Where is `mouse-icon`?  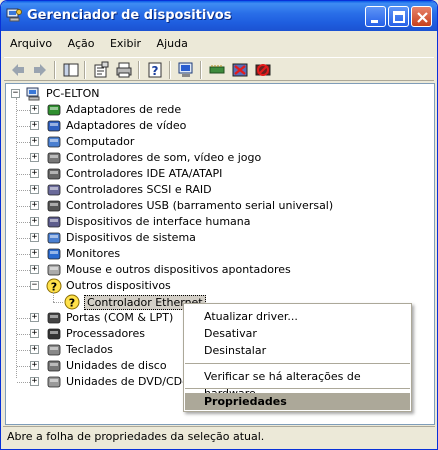
mouse-icon is located at coordinates (54, 270).